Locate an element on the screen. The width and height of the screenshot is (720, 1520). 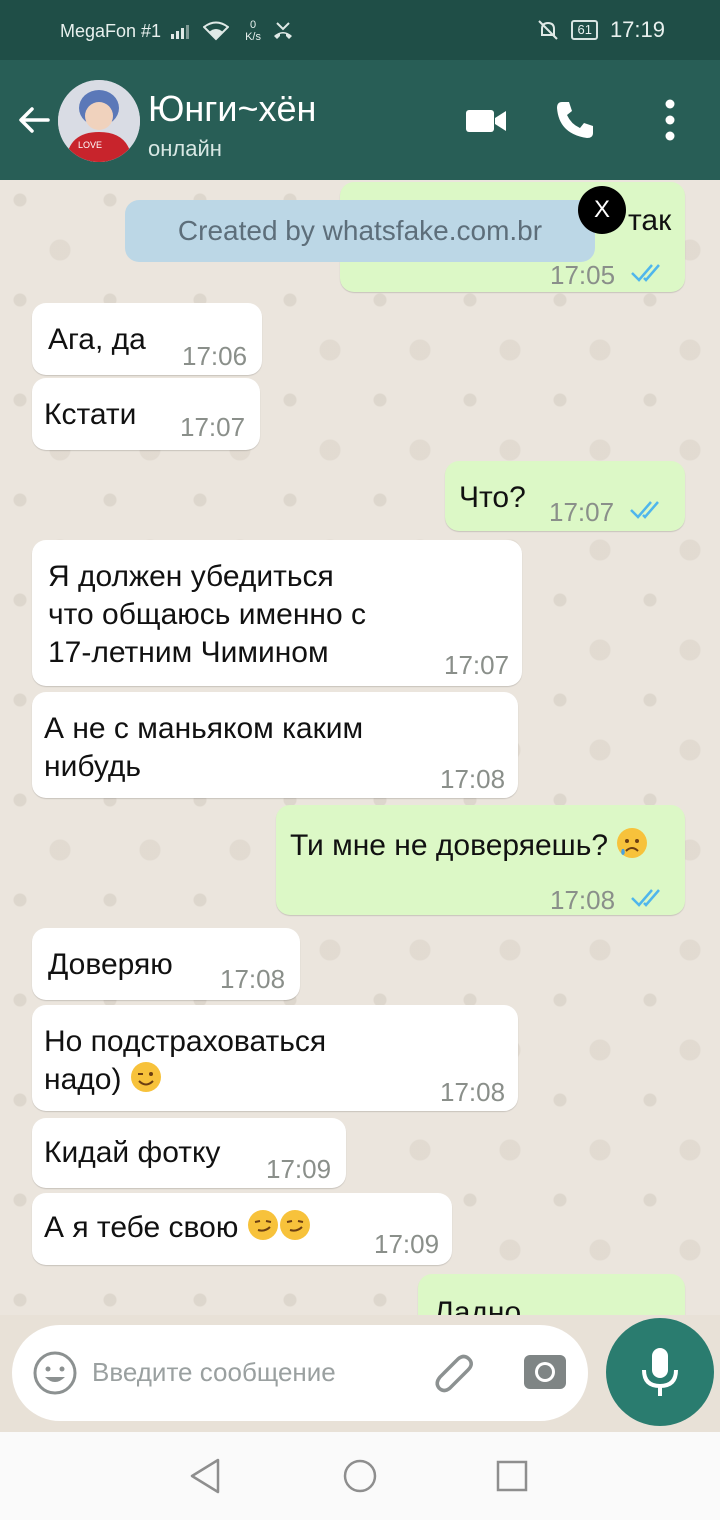
signal-icon is located at coordinates (180, 32).